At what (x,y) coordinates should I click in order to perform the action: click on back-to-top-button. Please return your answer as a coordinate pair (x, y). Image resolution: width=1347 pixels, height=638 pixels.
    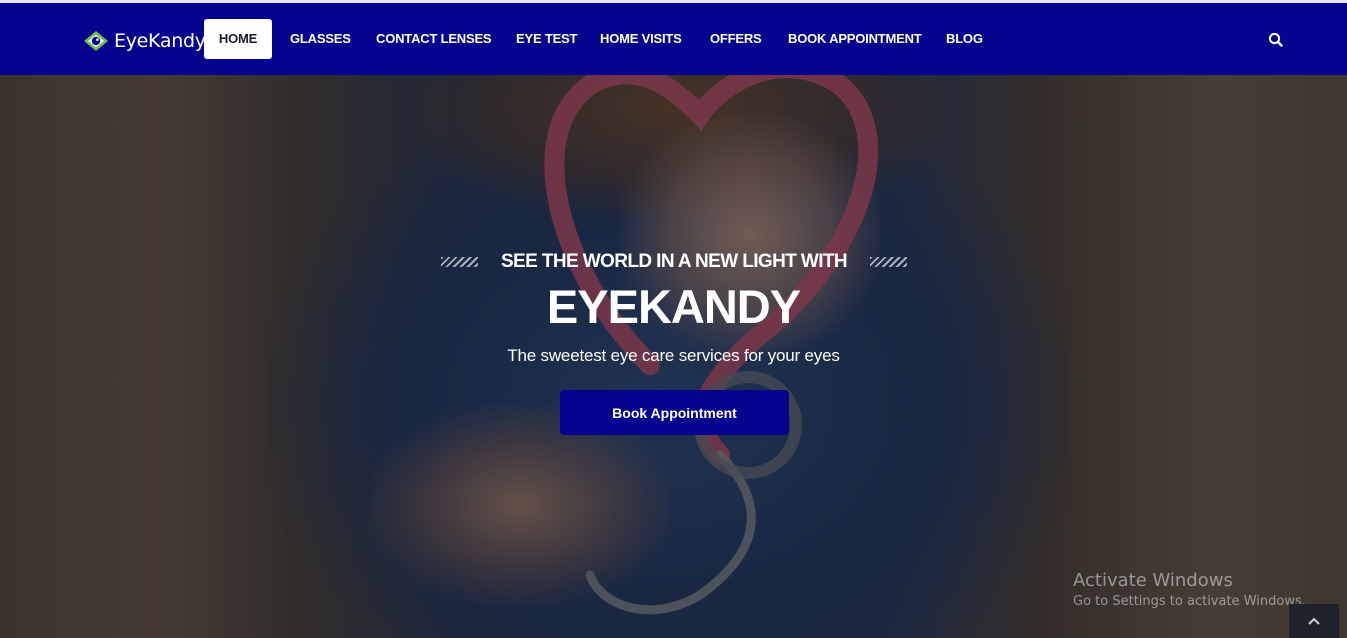
    Looking at the image, I should click on (1314, 621).